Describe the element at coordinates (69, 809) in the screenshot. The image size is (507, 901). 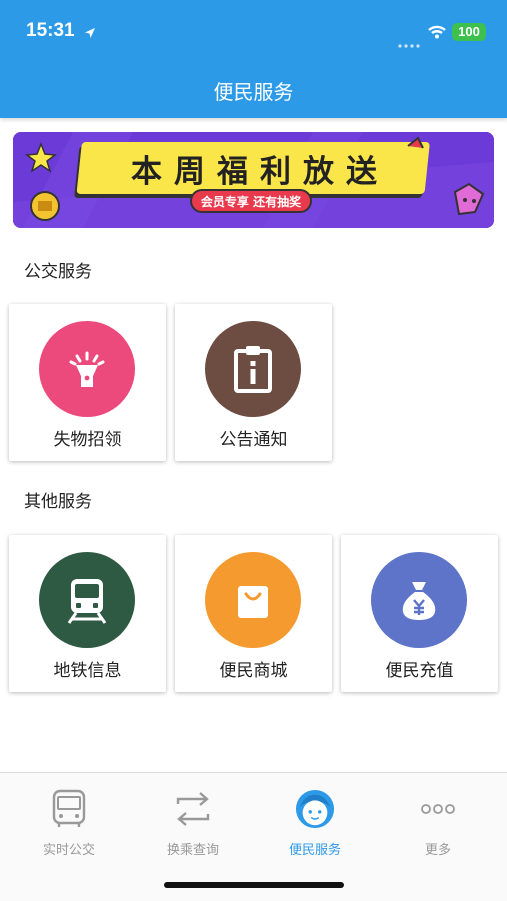
I see `bus-icon` at that location.